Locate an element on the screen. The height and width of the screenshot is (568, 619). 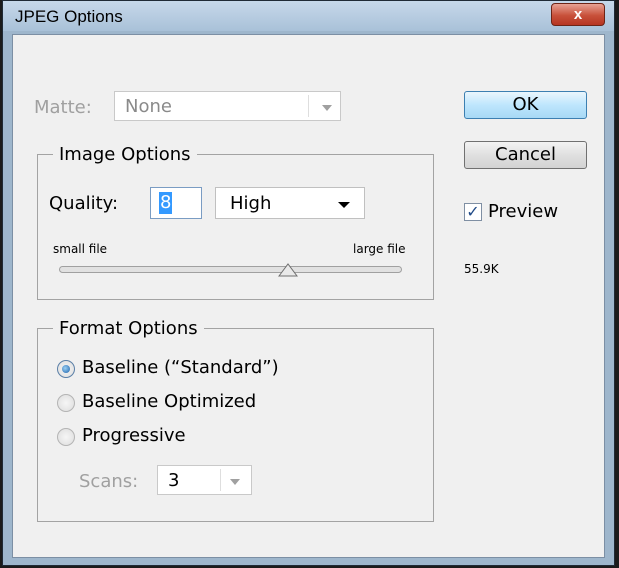
format-options-legend: Format Options is located at coordinates (128, 328).